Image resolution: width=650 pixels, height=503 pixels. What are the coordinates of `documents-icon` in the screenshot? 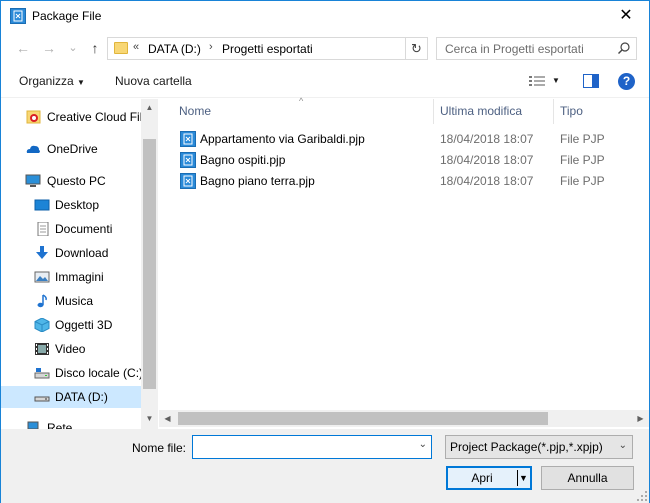 It's located at (43, 229).